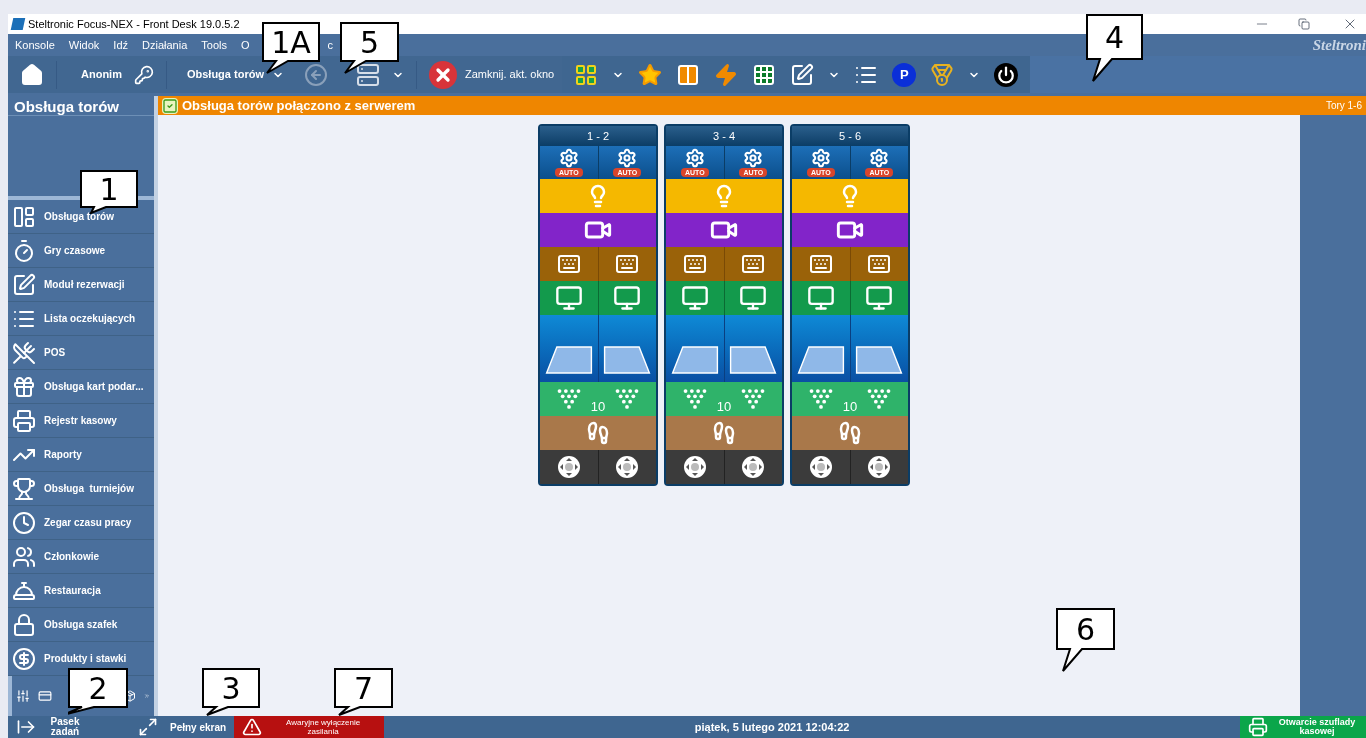  I want to click on parking-icon: P, so click(904, 74).